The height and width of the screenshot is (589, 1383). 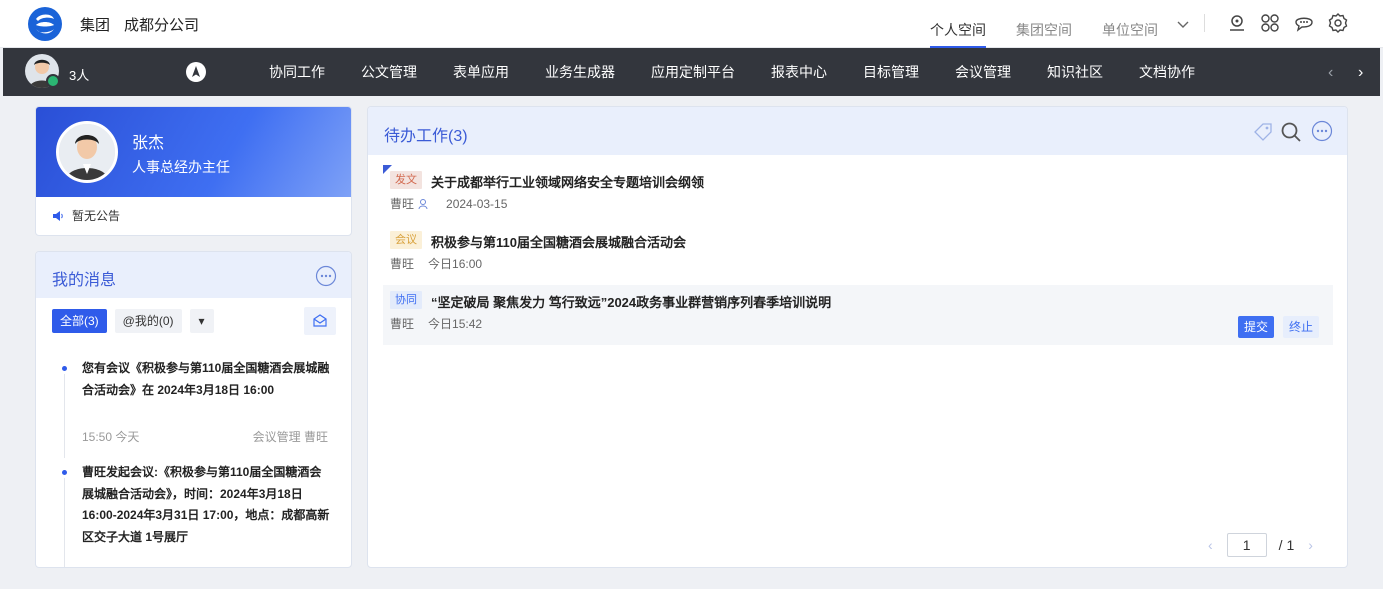 What do you see at coordinates (406, 300) in the screenshot?
I see `todo-tag: 协同` at bounding box center [406, 300].